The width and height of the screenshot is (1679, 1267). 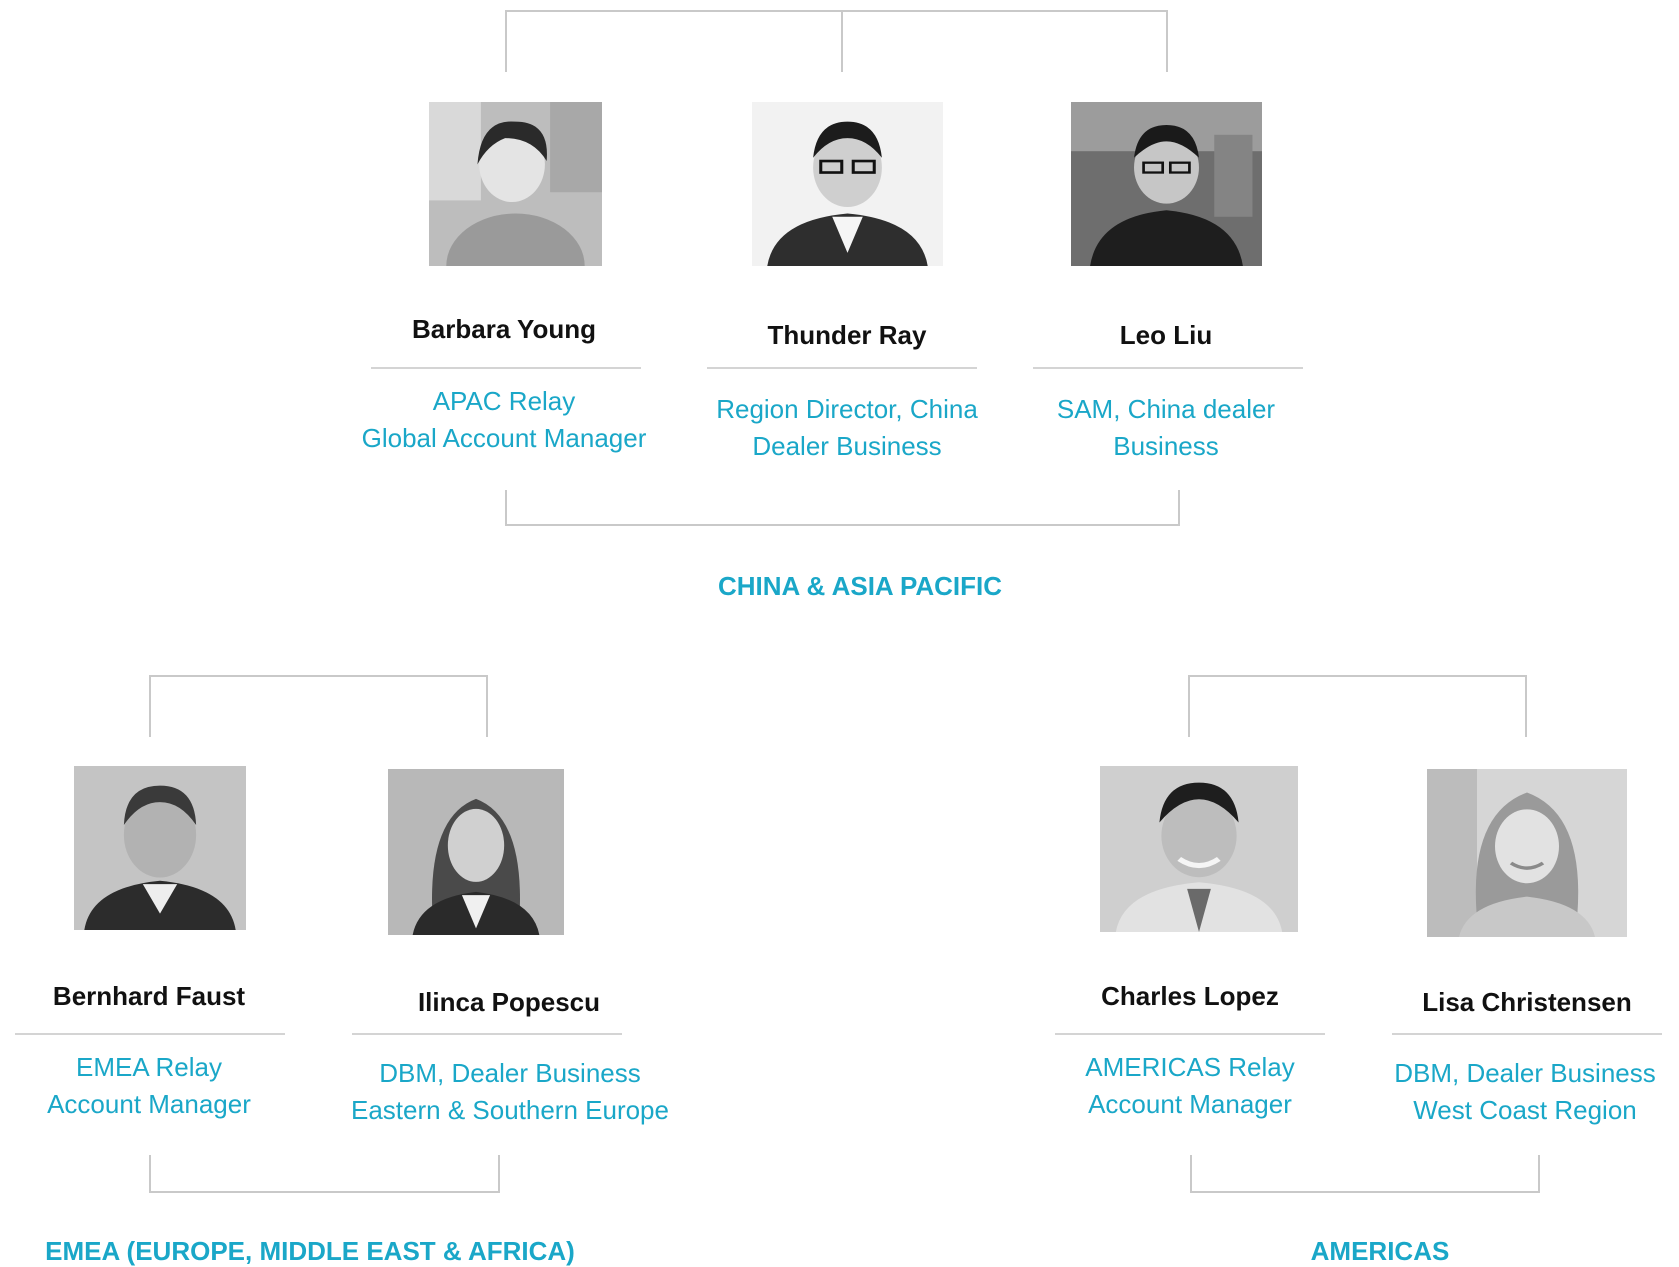 What do you see at coordinates (1199, 849) in the screenshot?
I see `charles-lopez-photo` at bounding box center [1199, 849].